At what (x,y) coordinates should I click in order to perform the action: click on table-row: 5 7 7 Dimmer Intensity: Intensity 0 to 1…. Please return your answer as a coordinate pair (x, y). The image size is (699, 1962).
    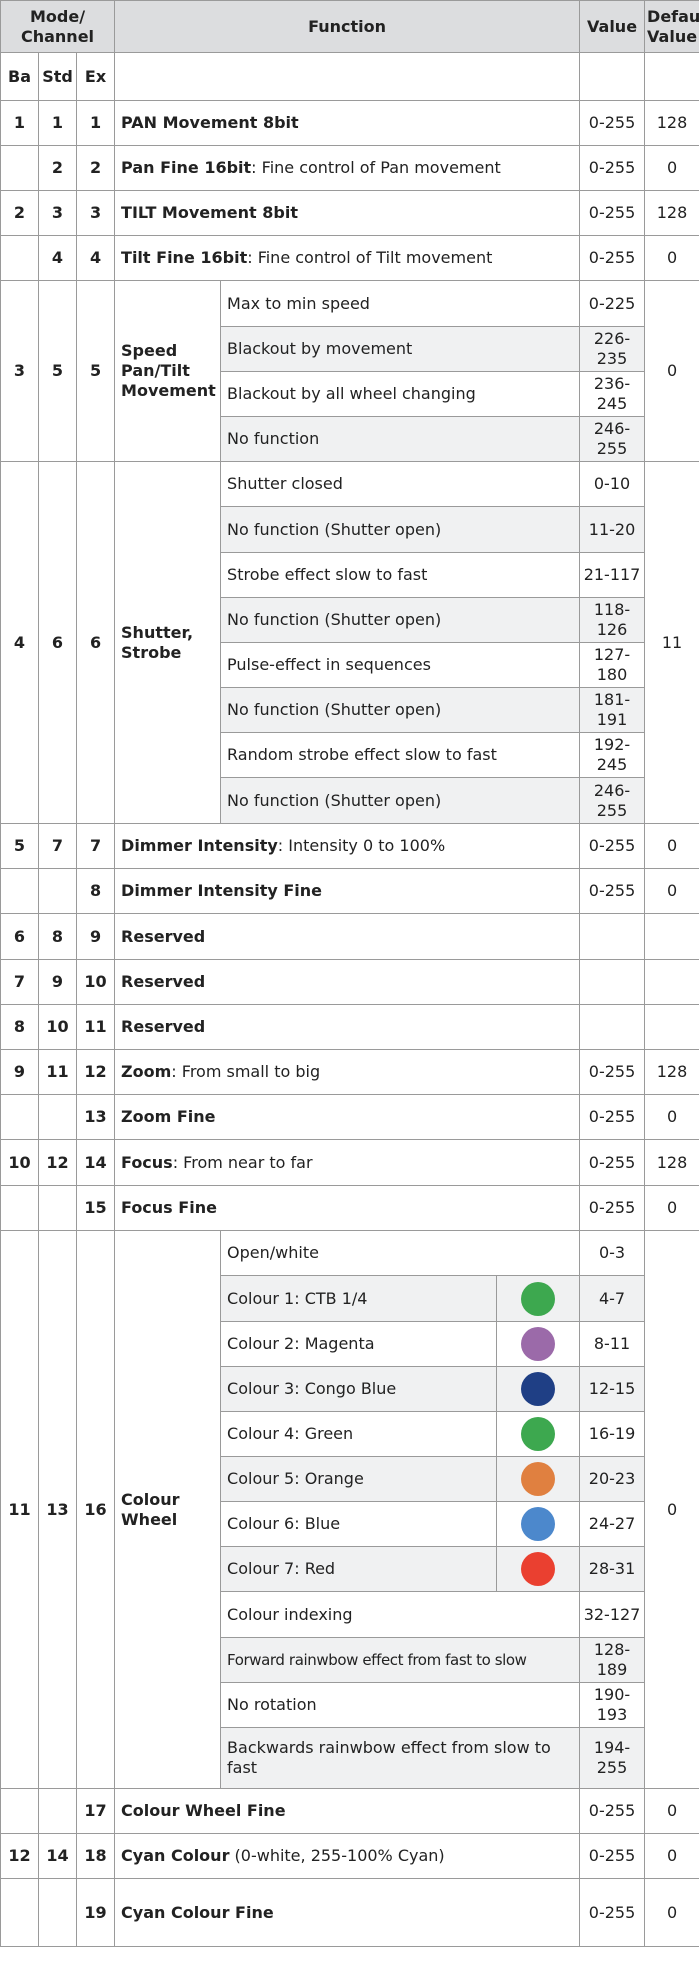
    Looking at the image, I should click on (349, 846).